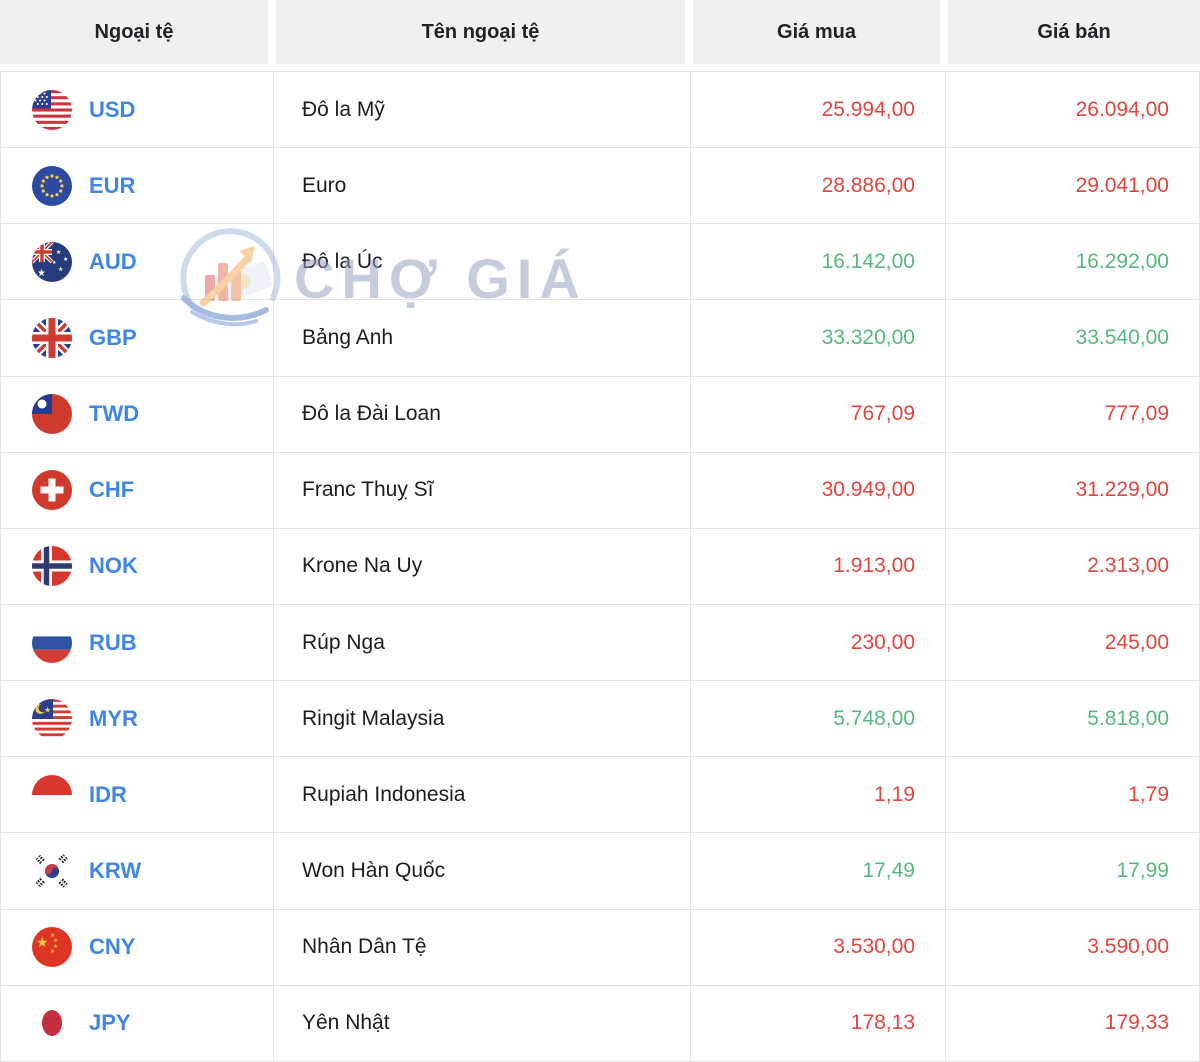  What do you see at coordinates (1072, 566) in the screenshot?
I see `sell-price-cell: 2.313,00` at bounding box center [1072, 566].